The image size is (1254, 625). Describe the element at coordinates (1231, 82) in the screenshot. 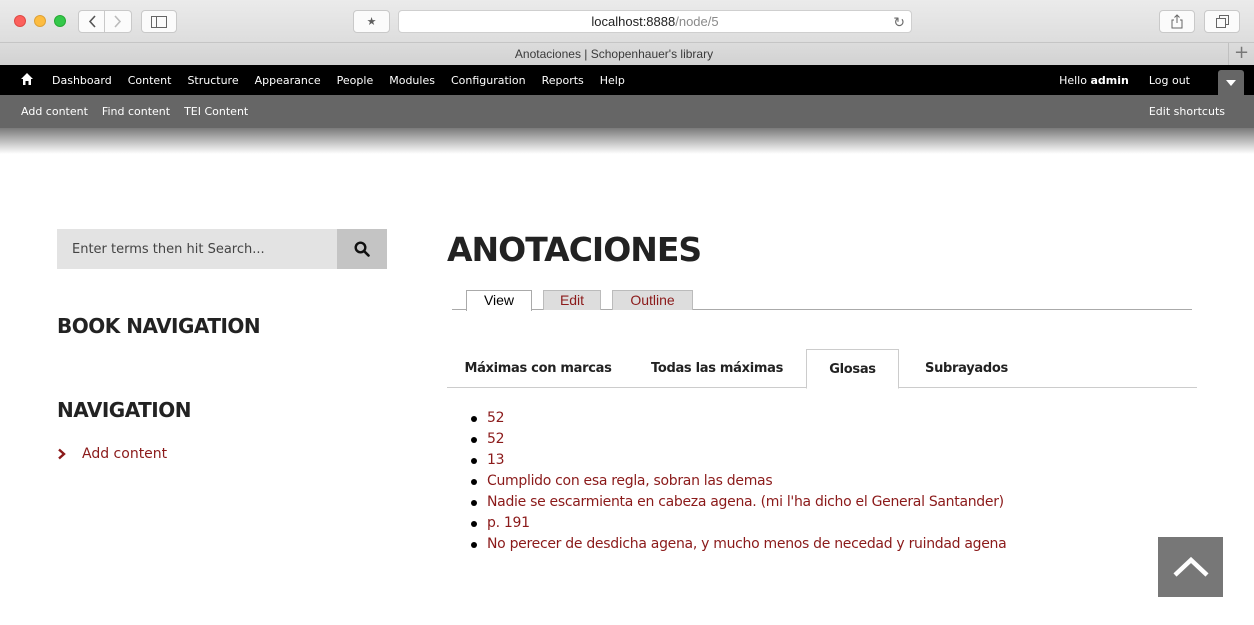

I see `shortcuts-toggle-button` at that location.